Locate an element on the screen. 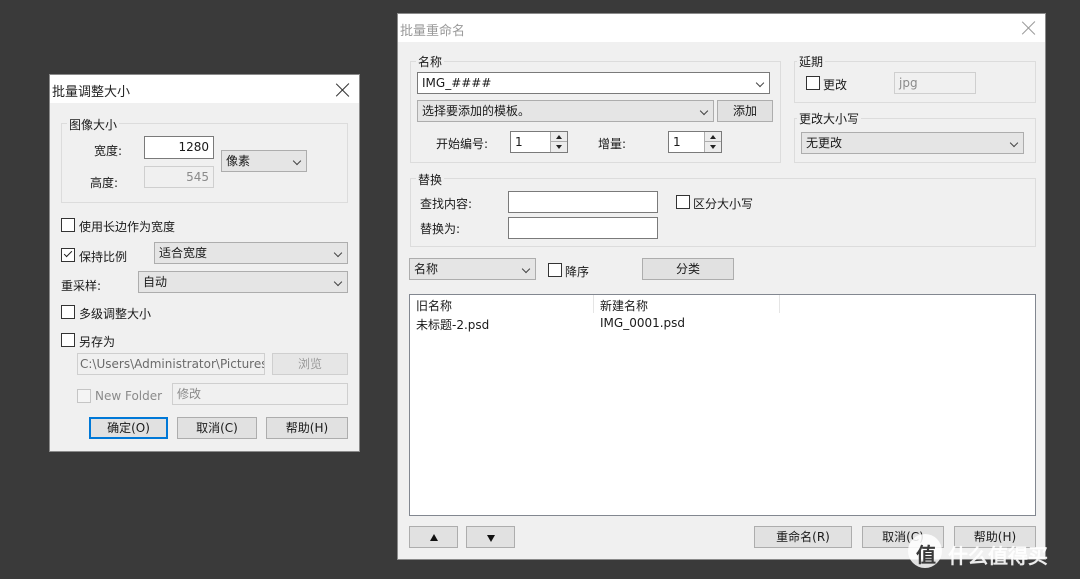  rename-button: 重命名(R) is located at coordinates (803, 537).